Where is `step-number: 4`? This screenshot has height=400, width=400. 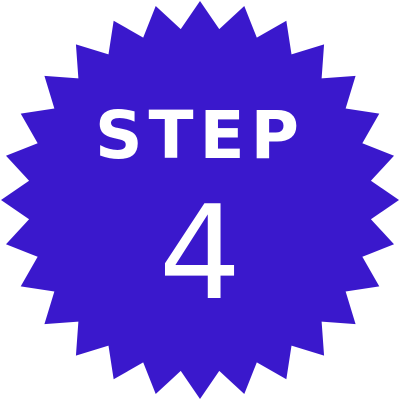 step-number: 4 is located at coordinates (200, 253).